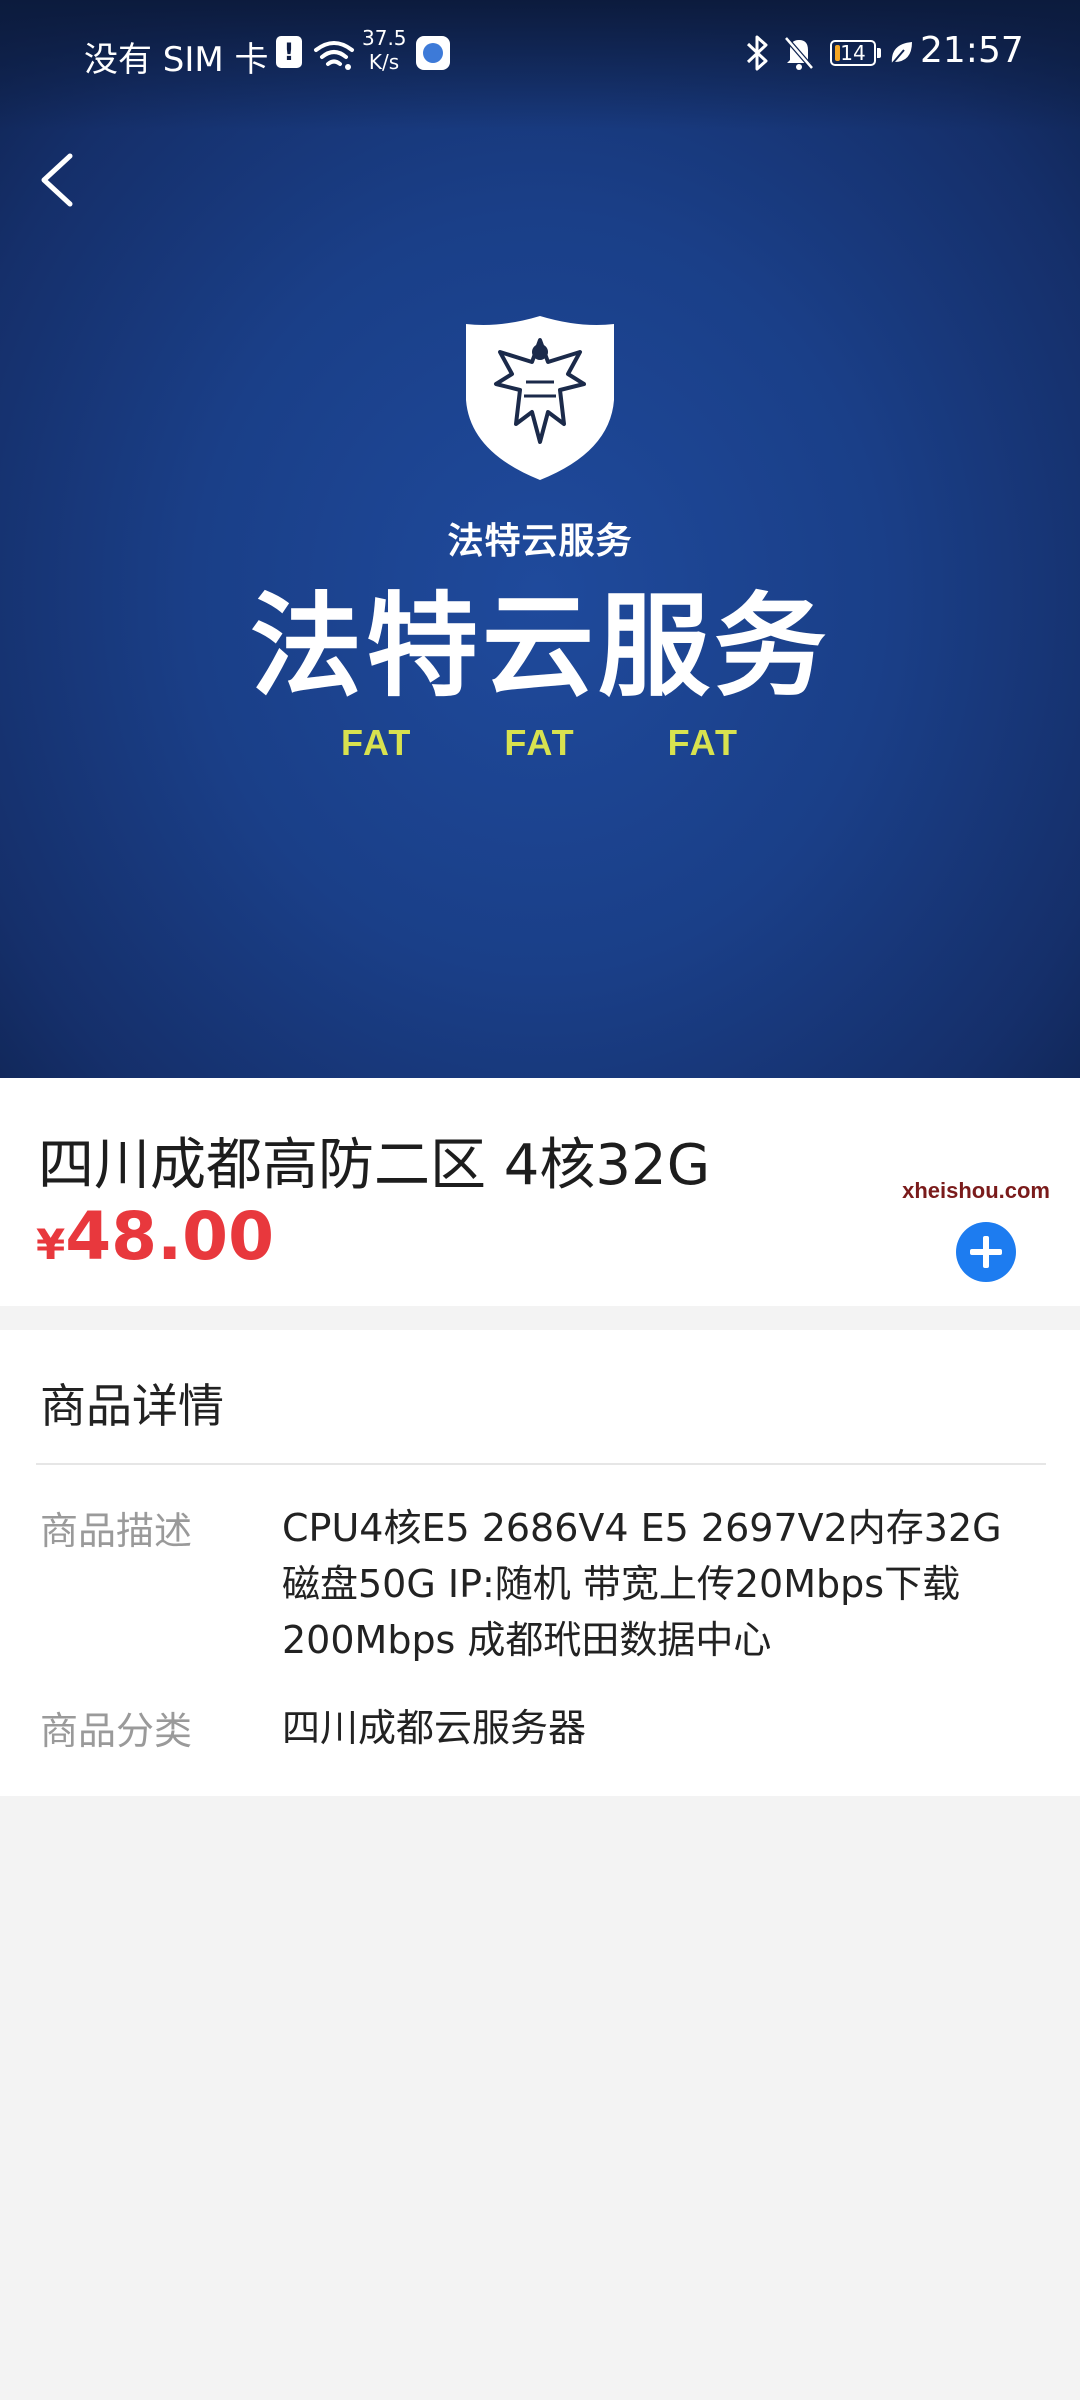  I want to click on carrier-label: 没有 SIM 卡, so click(176, 60).